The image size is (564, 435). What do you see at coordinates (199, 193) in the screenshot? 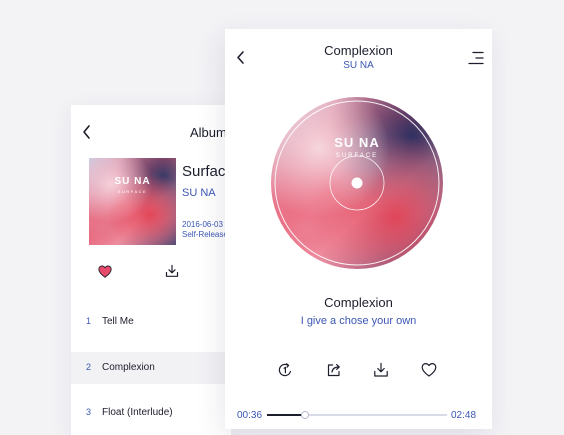
I see `album-artist-link: SU NA` at bounding box center [199, 193].